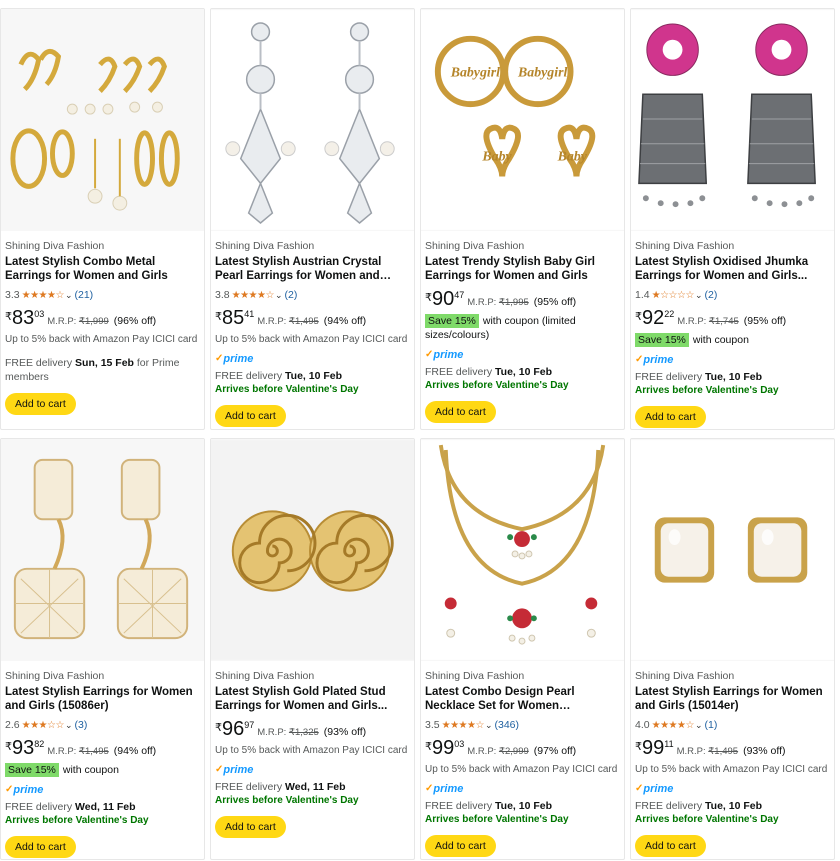  I want to click on jhumka-image, so click(732, 120).